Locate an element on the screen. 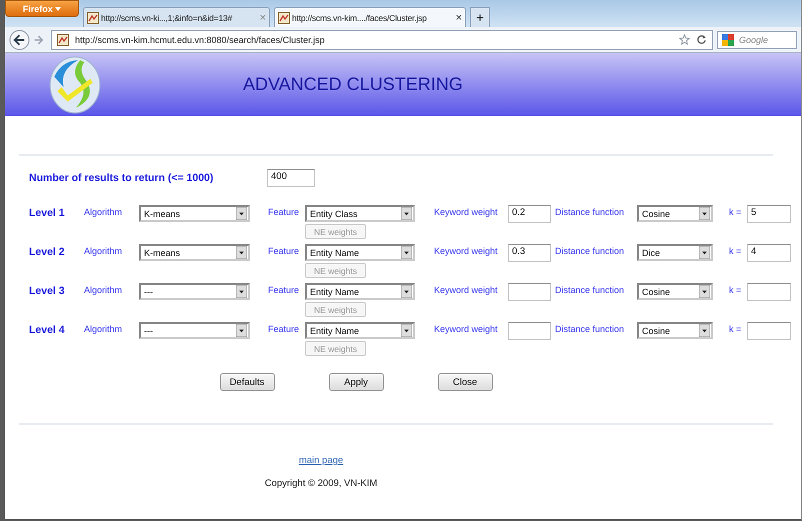 The height and width of the screenshot is (521, 802). k-input: 5 is located at coordinates (769, 214).